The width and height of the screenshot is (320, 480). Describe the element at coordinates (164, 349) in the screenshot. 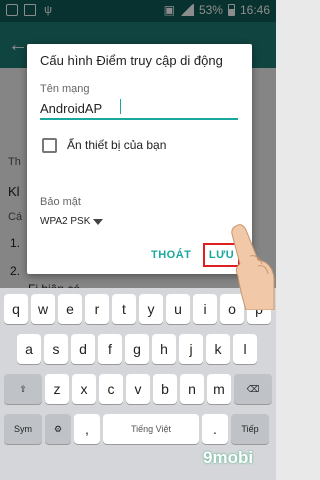

I see `key-h: h` at that location.